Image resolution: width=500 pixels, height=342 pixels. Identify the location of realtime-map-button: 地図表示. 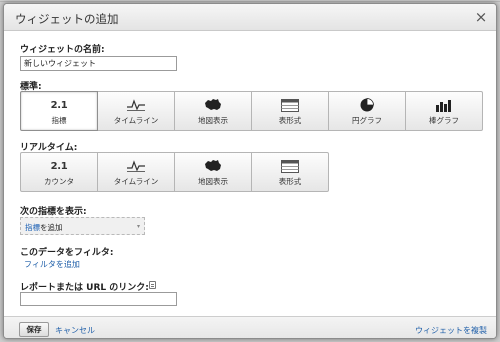
(213, 172).